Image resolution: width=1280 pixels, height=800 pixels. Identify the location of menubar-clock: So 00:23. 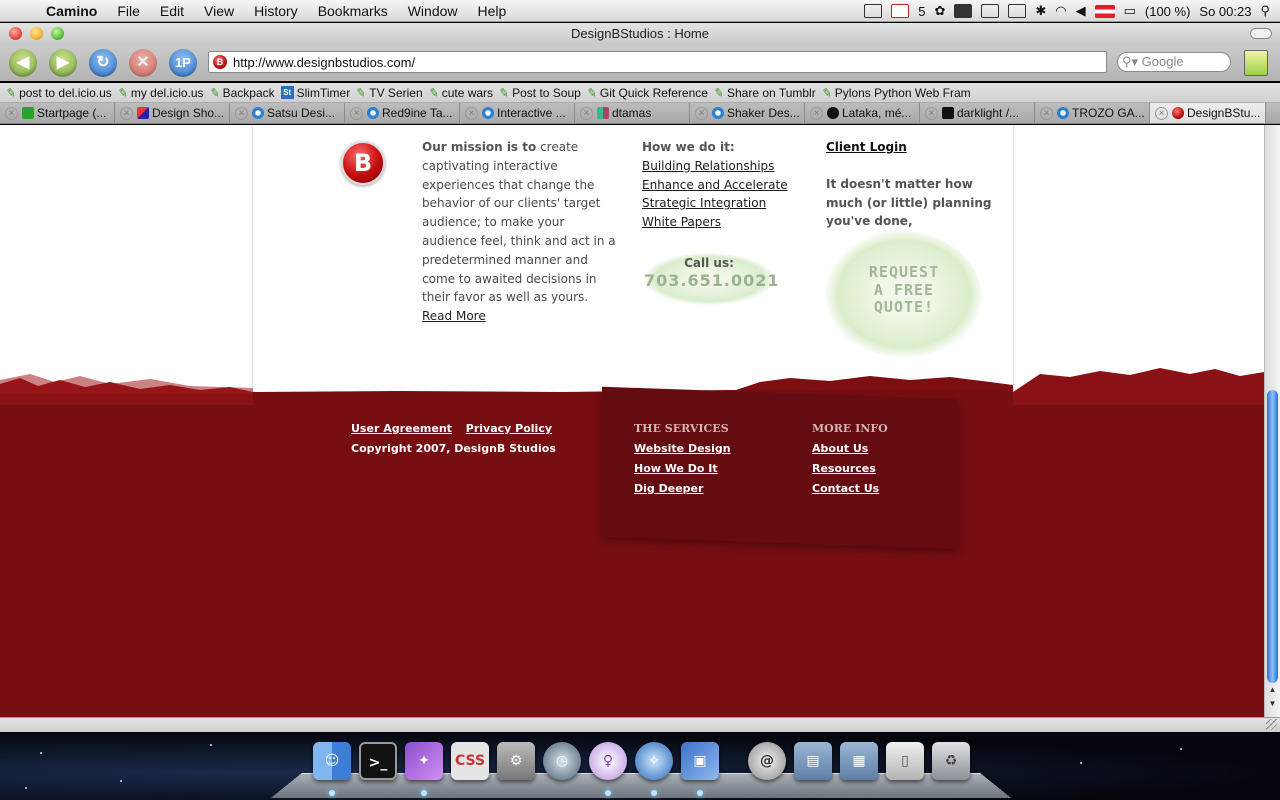
(1225, 11).